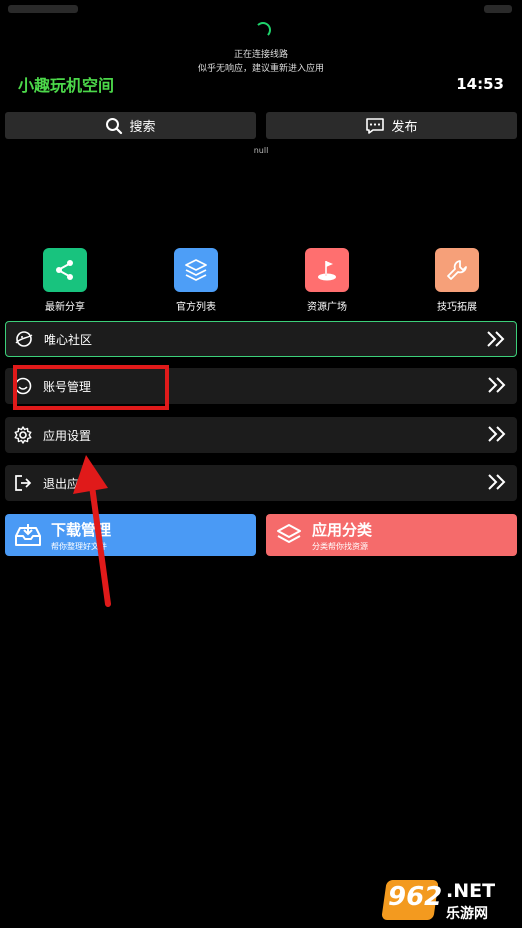 The width and height of the screenshot is (522, 928). What do you see at coordinates (467, 914) in the screenshot?
I see `watermark-site: 乐游网` at bounding box center [467, 914].